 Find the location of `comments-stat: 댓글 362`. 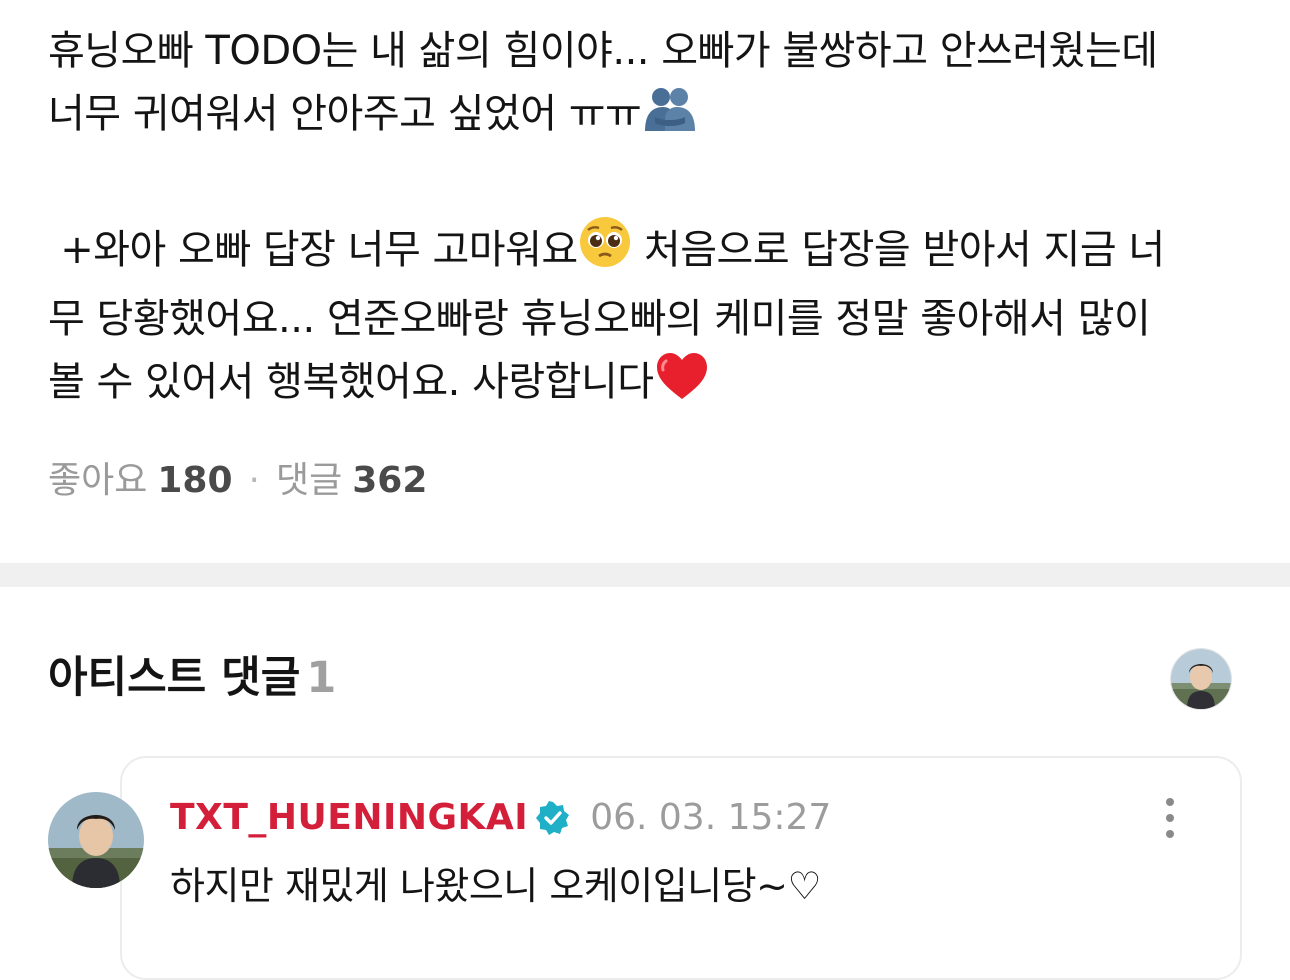

comments-stat: 댓글 362 is located at coordinates (351, 480).